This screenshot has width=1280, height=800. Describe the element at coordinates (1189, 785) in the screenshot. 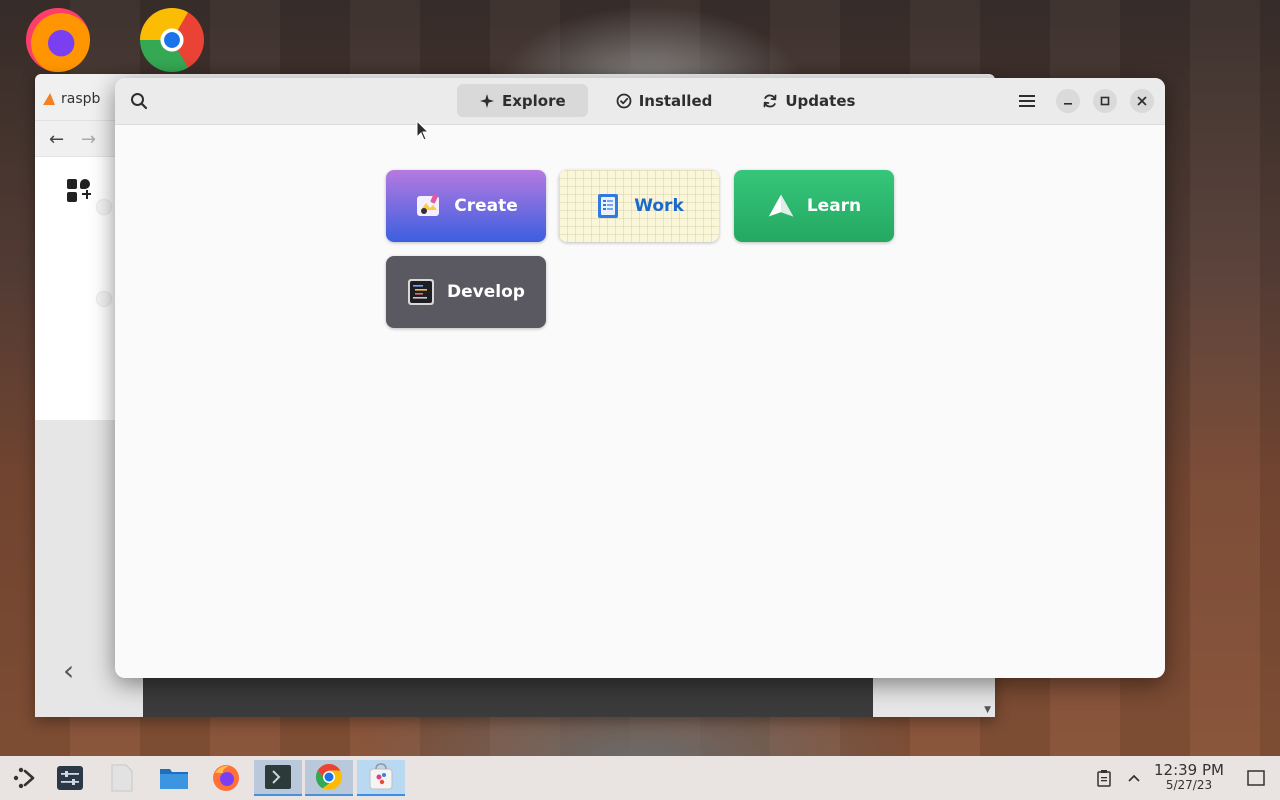

I see `clock-date: 5/27/23` at that location.